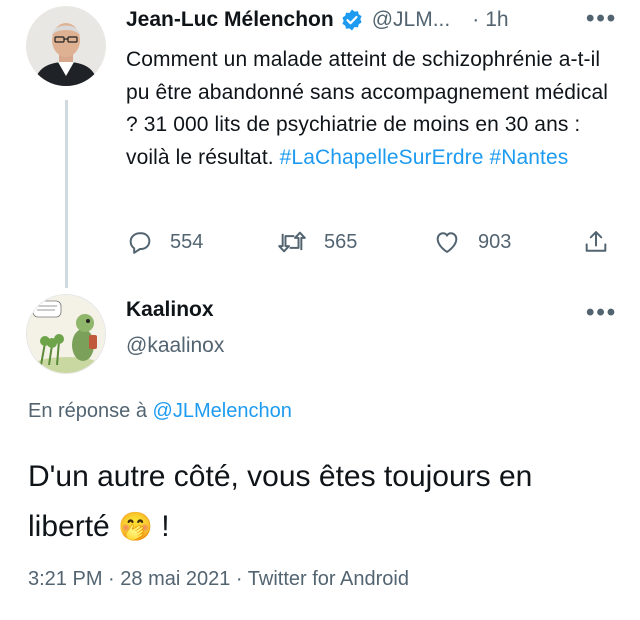 This screenshot has height=620, width=640. Describe the element at coordinates (316, 242) in the screenshot. I see `retweet-action: 565` at that location.